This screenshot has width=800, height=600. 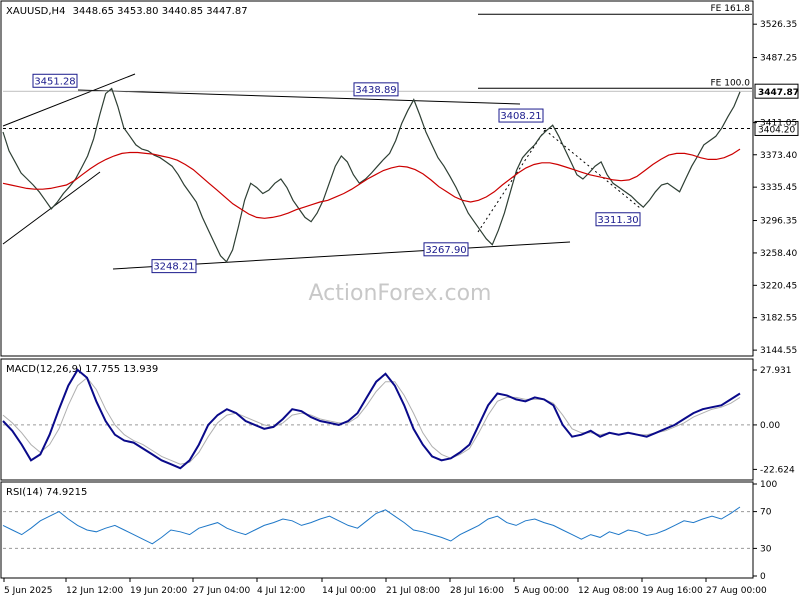 I want to click on time-axis-label: 28 Jul 16:00, so click(x=477, y=591).